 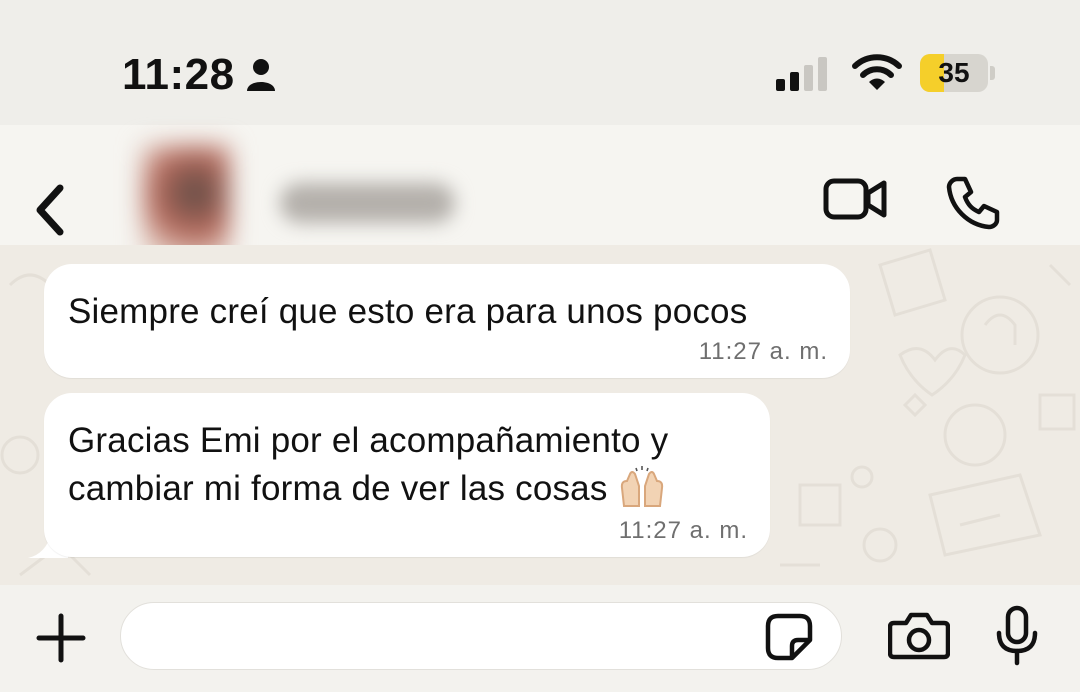 I want to click on phone-icon, so click(x=973, y=203).